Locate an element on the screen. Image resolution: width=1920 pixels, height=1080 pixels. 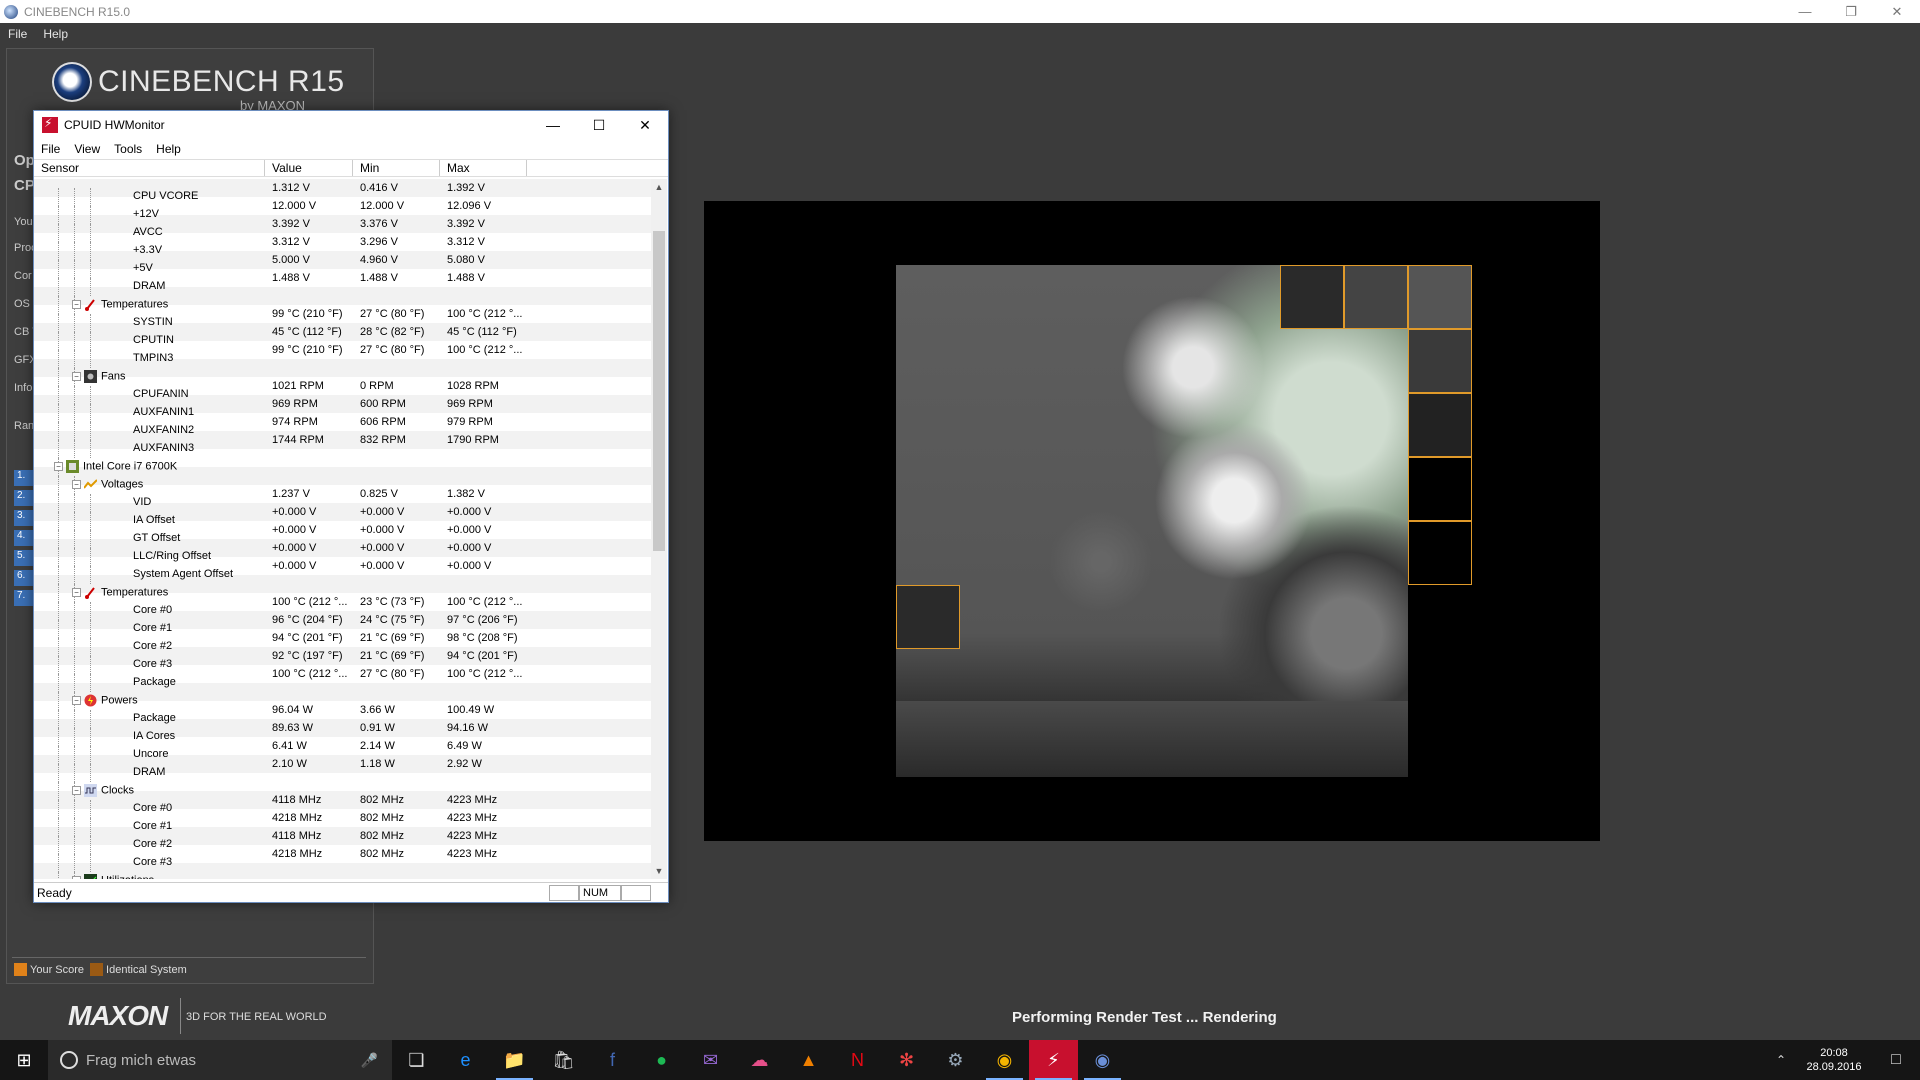
restore-button: ❐ is located at coordinates (1851, 11).